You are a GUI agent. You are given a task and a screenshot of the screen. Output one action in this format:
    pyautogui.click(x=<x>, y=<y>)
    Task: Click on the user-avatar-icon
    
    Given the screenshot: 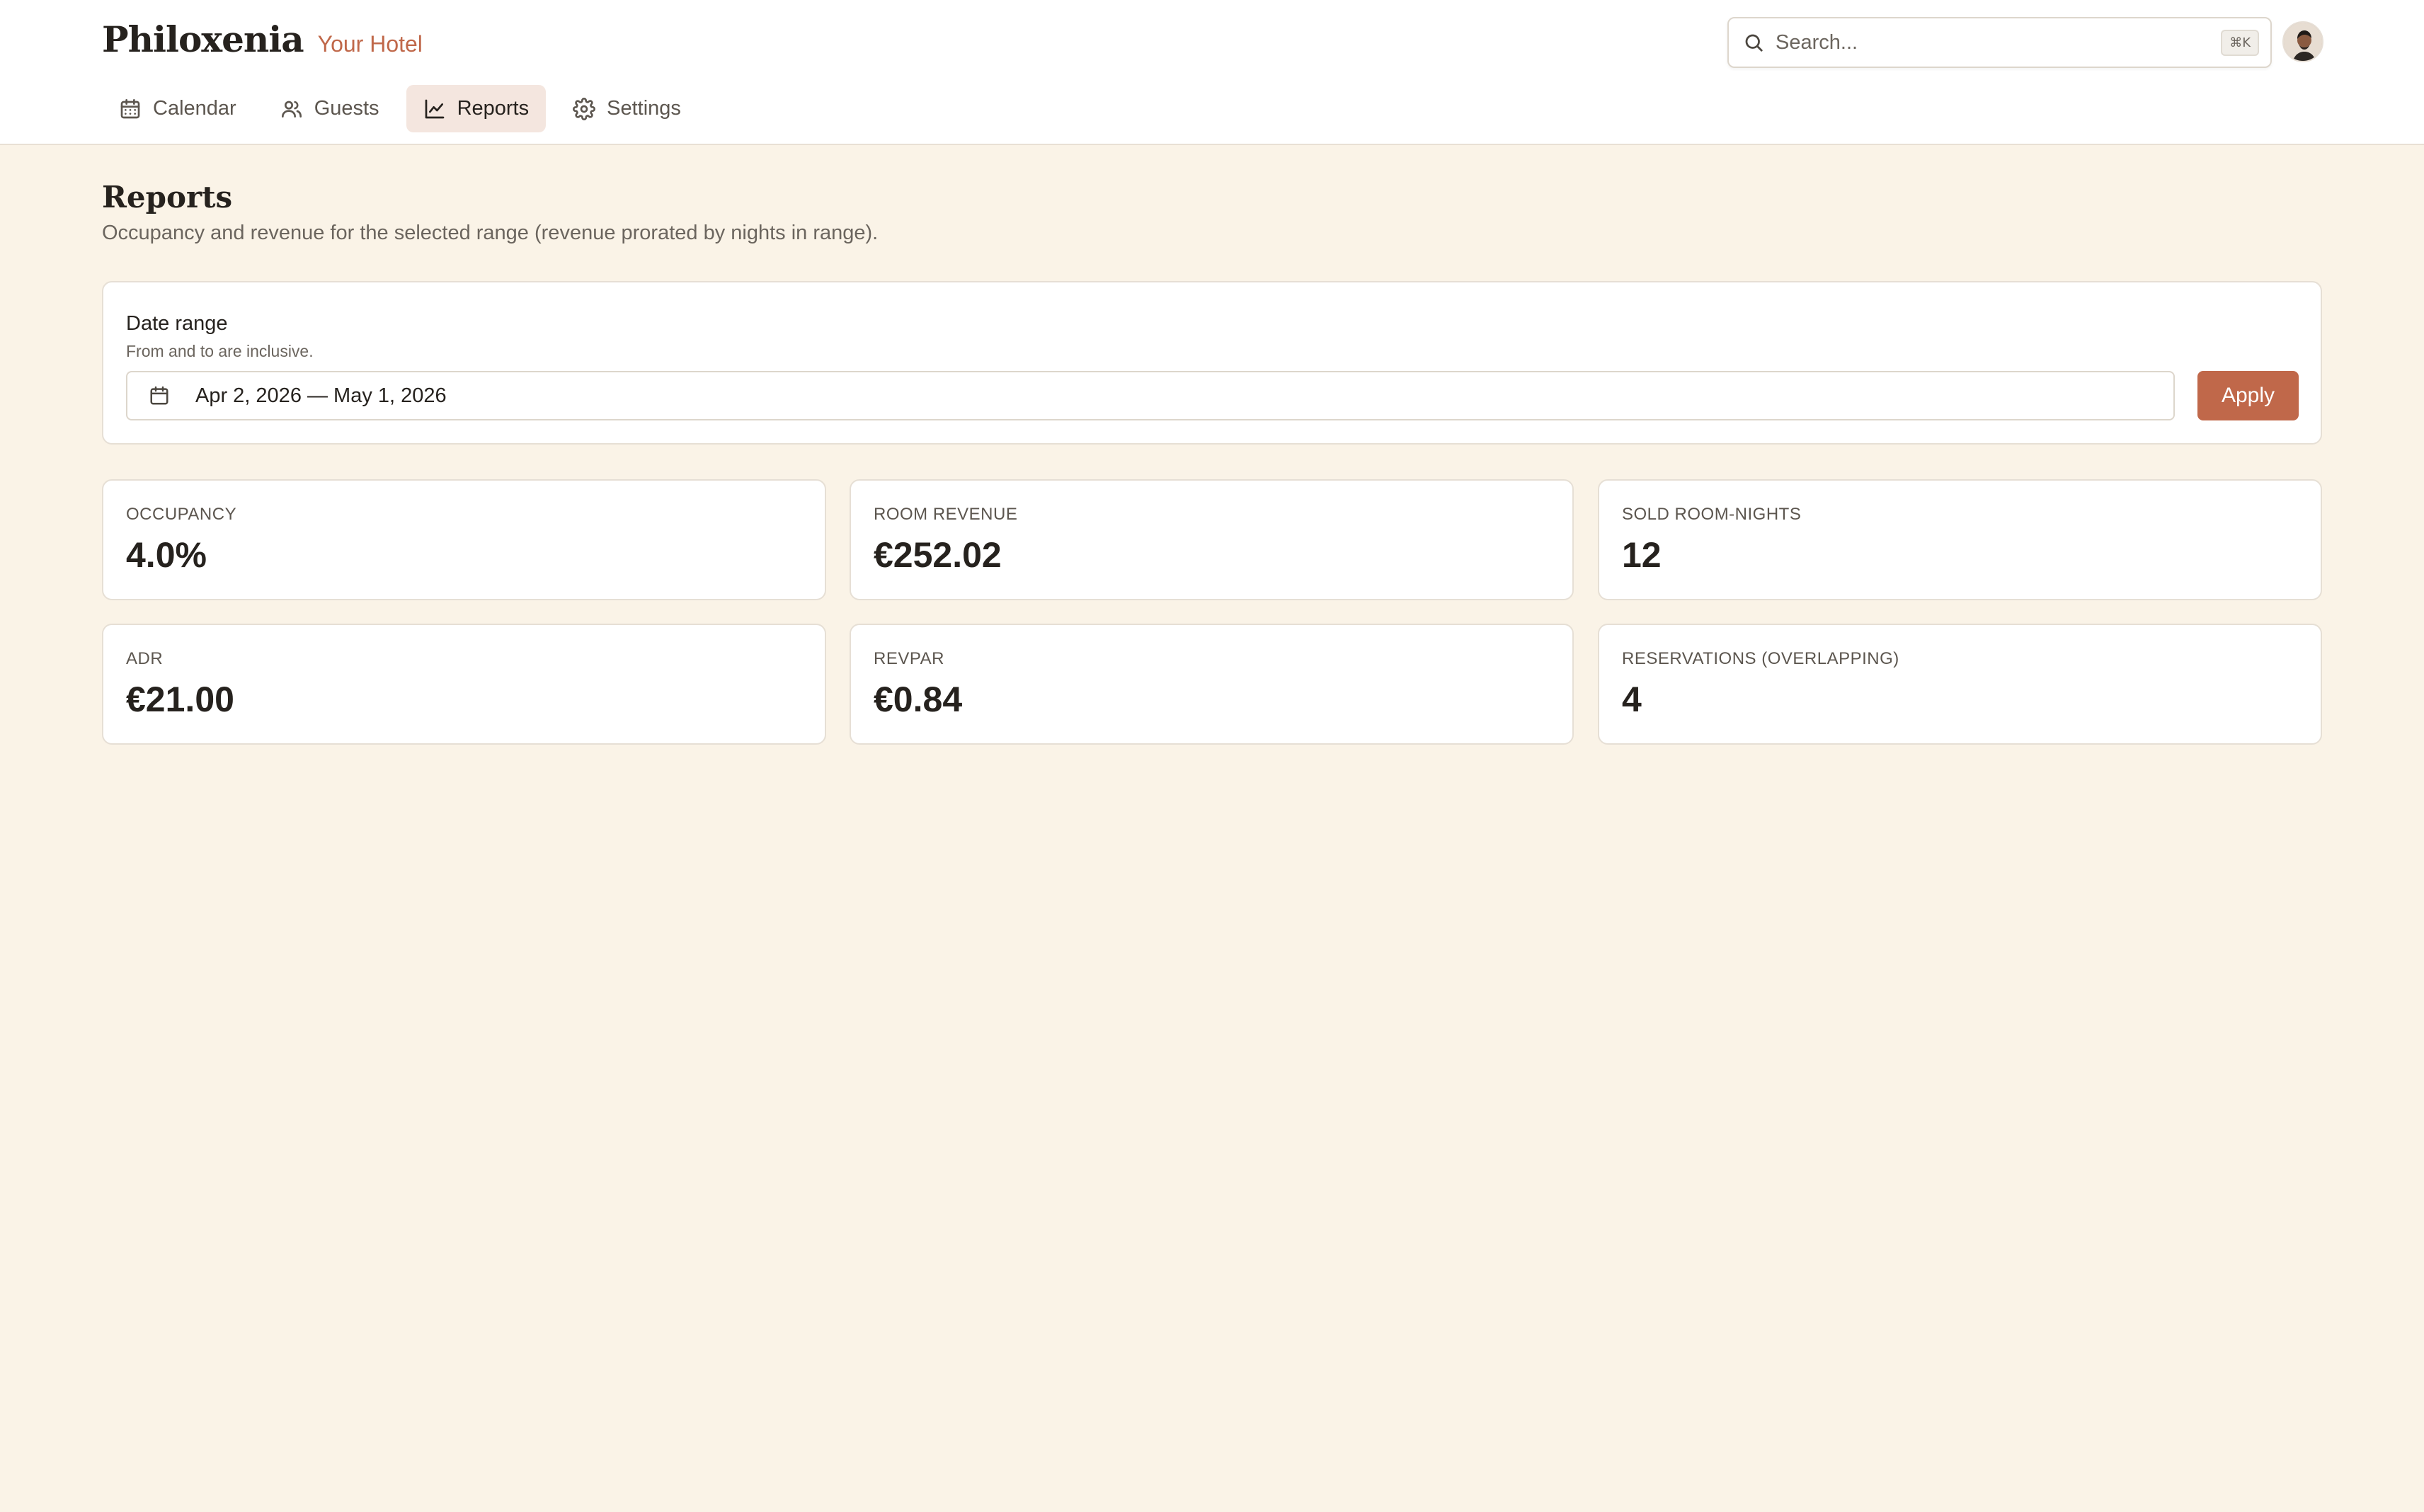 What is the action you would take?
    pyautogui.click(x=2303, y=42)
    